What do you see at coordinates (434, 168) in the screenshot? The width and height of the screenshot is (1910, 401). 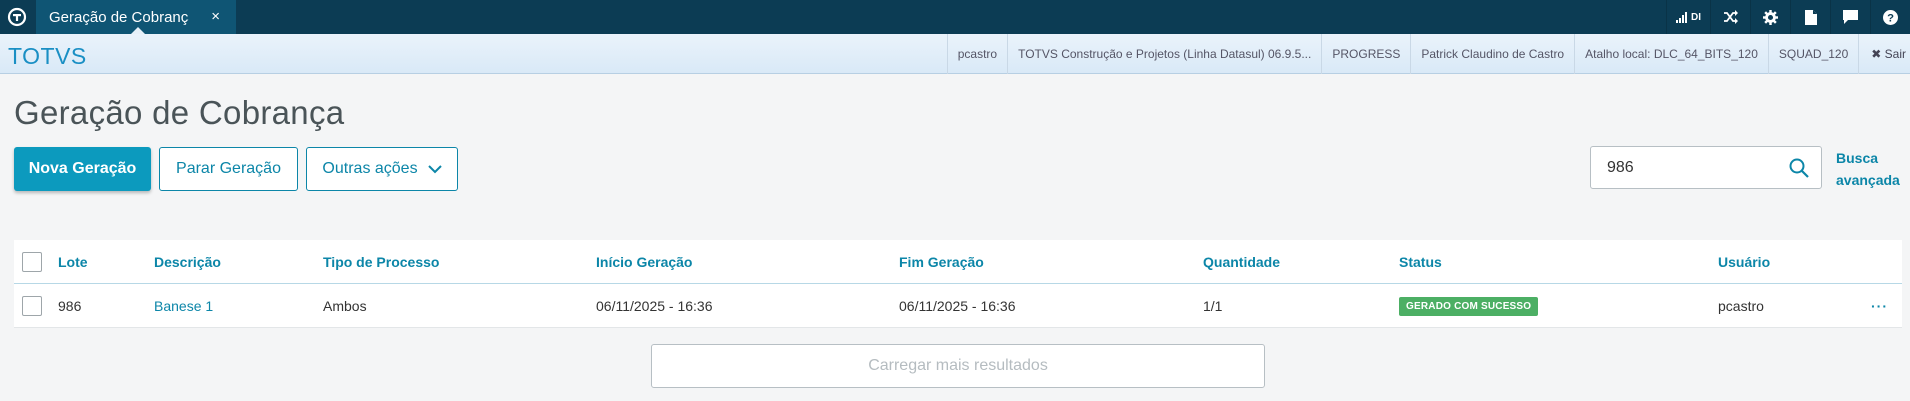 I see `chevron-down-icon` at bounding box center [434, 168].